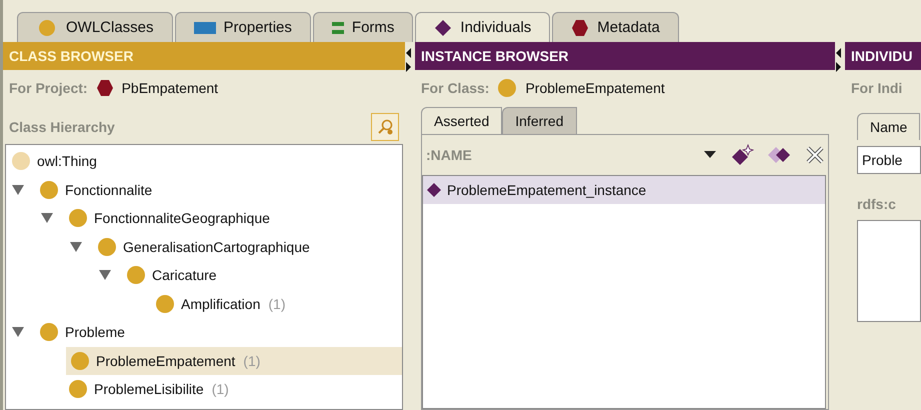  What do you see at coordinates (363, 27) in the screenshot?
I see `tab: Forms` at bounding box center [363, 27].